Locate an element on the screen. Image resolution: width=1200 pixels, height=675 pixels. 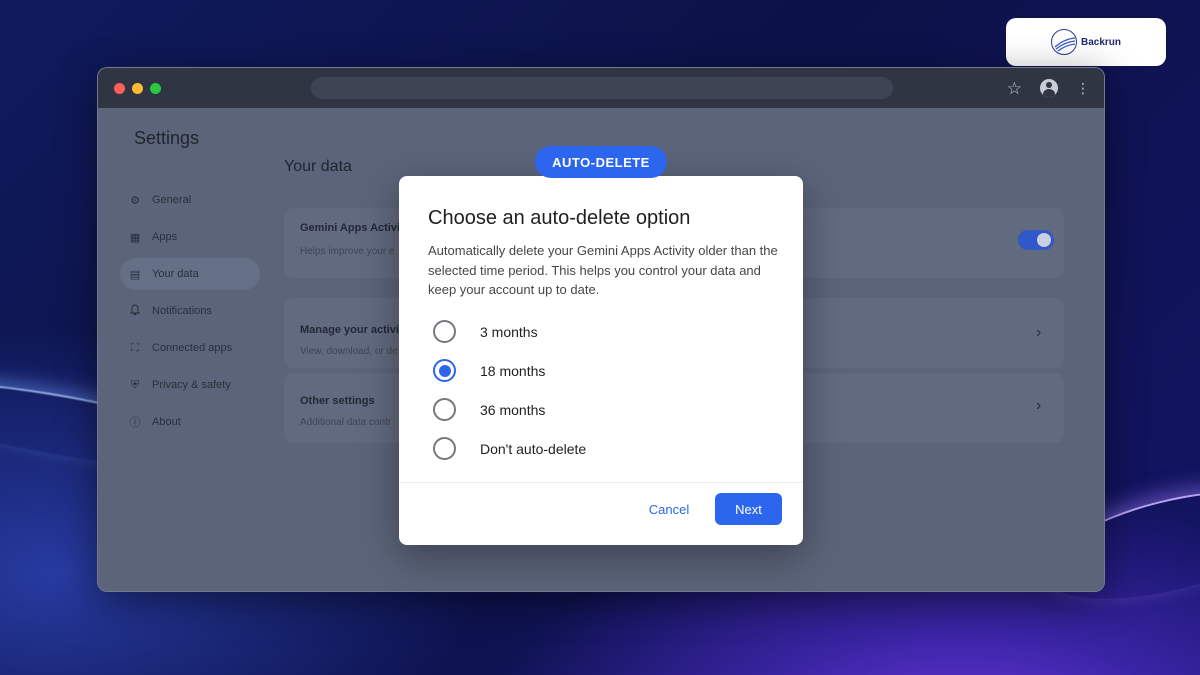
close-window-button is located at coordinates (119, 88).